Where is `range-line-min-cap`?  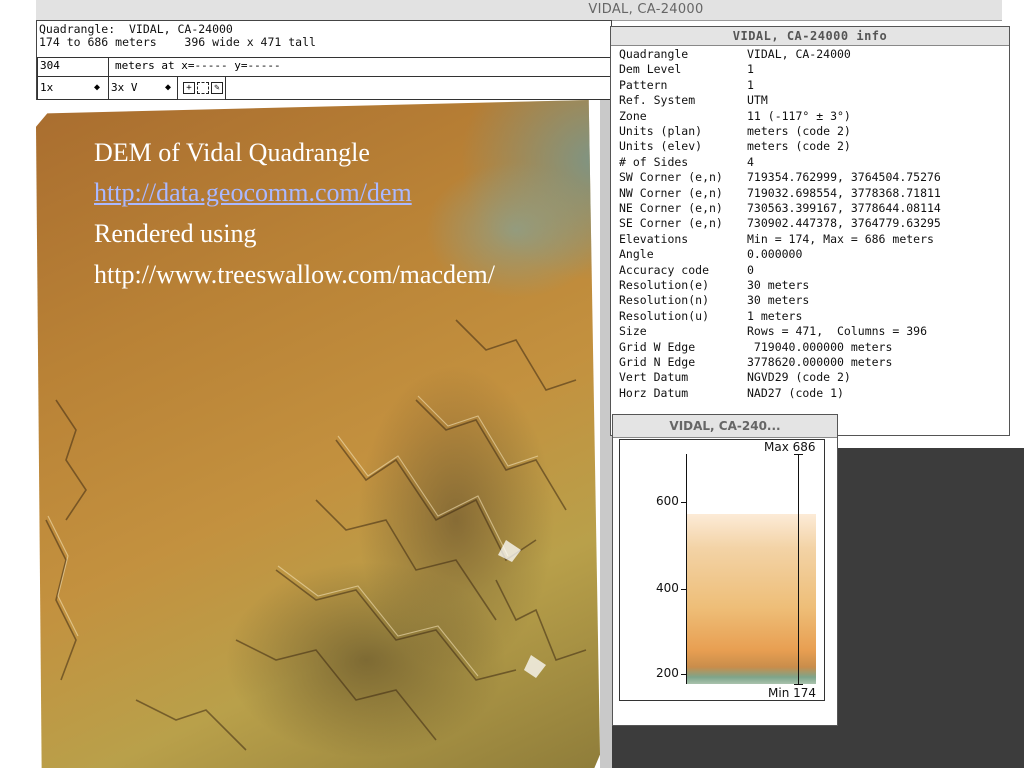 range-line-min-cap is located at coordinates (798, 684).